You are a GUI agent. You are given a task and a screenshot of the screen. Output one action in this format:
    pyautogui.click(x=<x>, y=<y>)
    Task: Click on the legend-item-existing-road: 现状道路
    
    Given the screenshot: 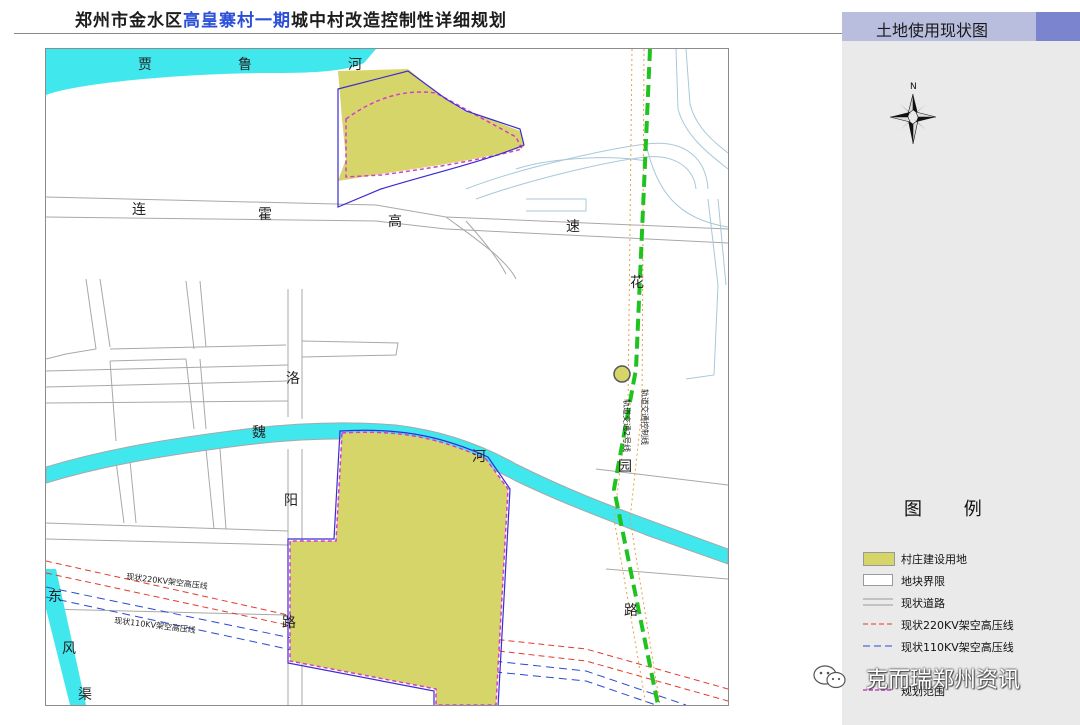 What is the action you would take?
    pyautogui.click(x=963, y=603)
    